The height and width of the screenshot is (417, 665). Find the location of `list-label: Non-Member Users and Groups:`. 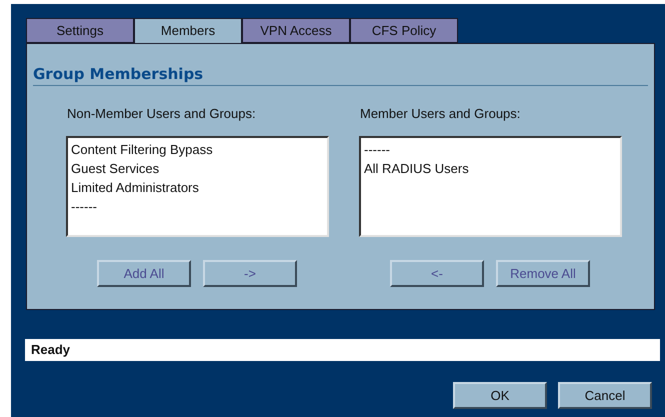

list-label: Non-Member Users and Groups: is located at coordinates (161, 114).